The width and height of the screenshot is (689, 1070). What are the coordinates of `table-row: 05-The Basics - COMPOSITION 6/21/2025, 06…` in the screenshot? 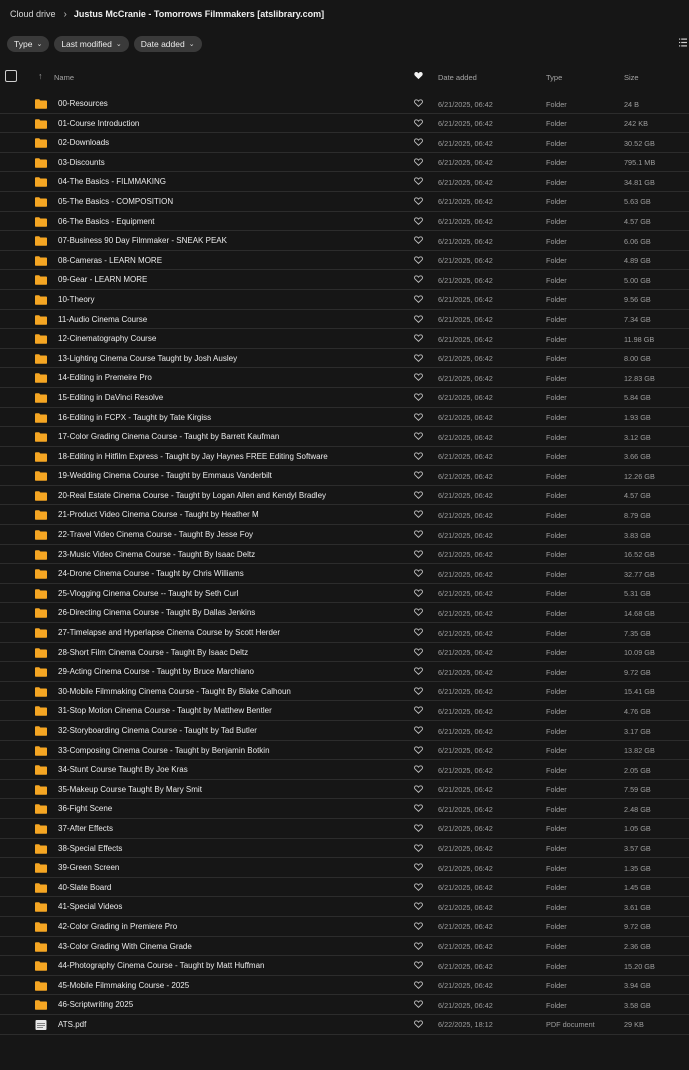 It's located at (344, 202).